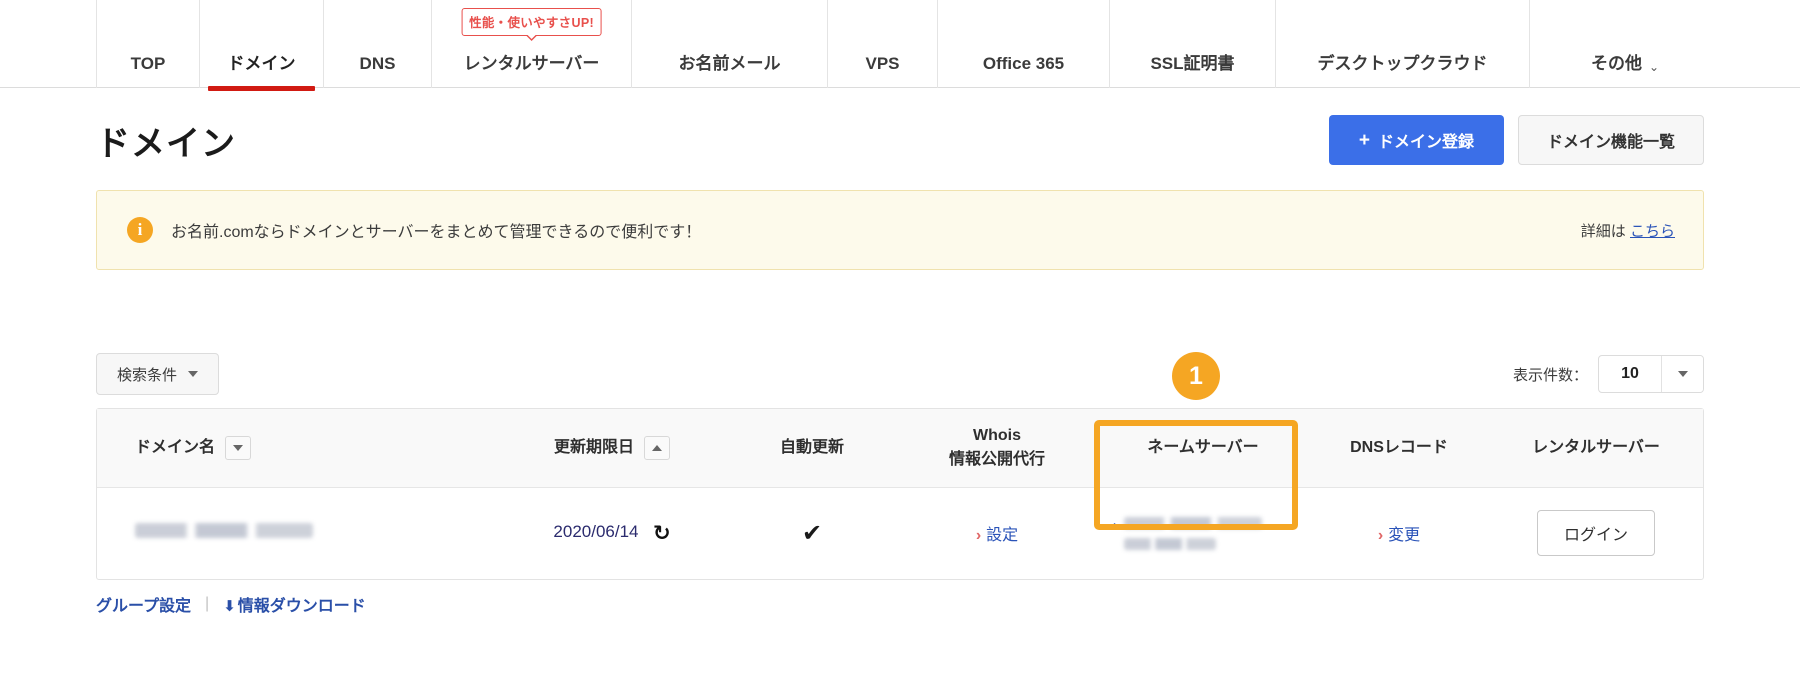 The image size is (1800, 680). I want to click on caret-up-icon, so click(657, 447).